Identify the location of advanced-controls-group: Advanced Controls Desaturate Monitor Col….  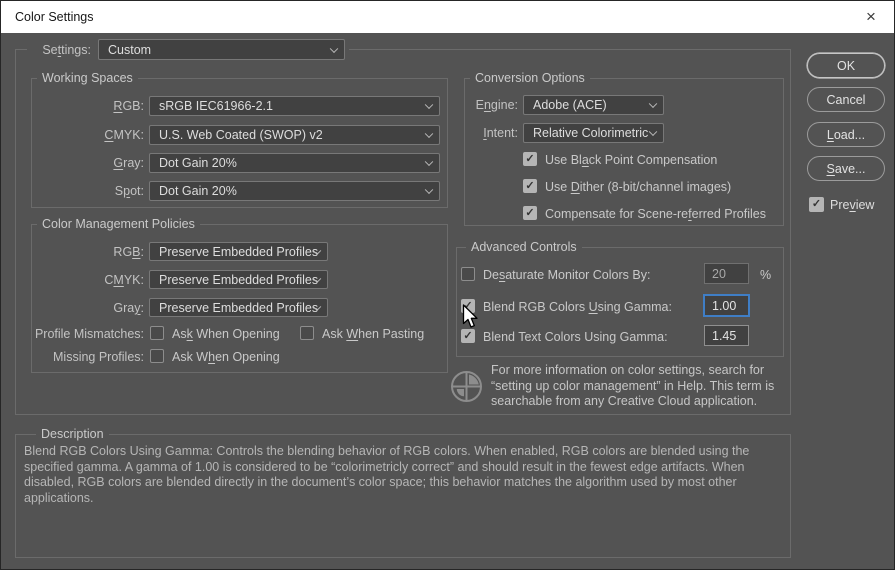
(620, 298).